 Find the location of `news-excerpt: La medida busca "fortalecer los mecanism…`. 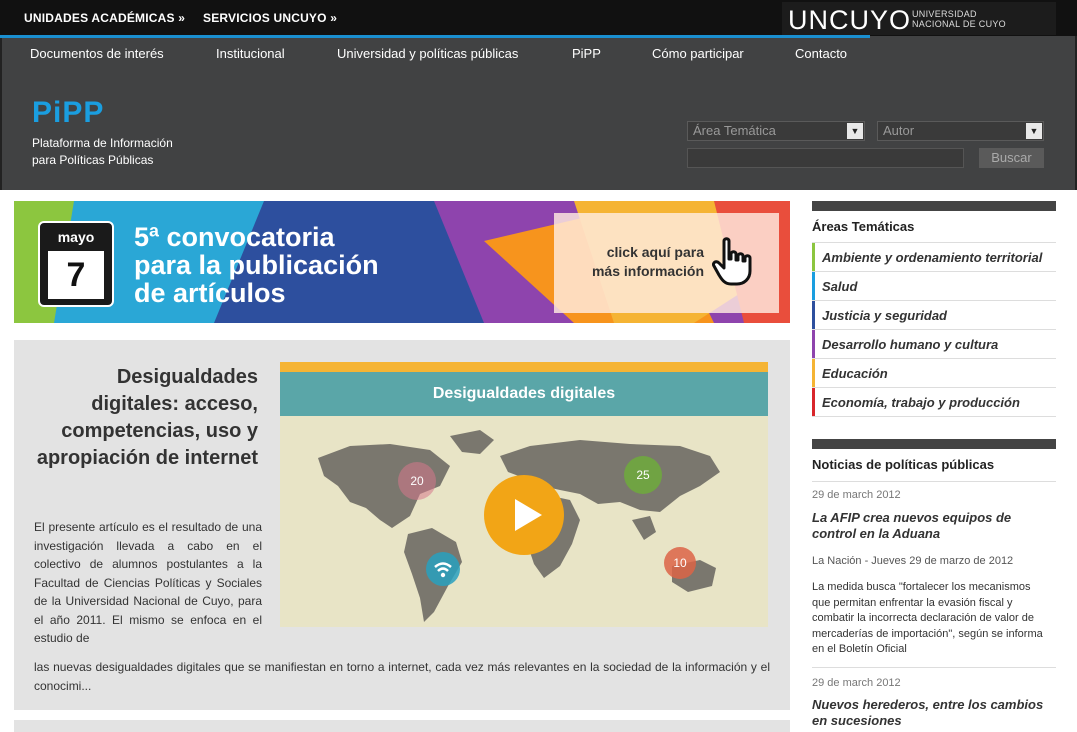

news-excerpt: La medida busca "fortalecer los mecanism… is located at coordinates (927, 618).